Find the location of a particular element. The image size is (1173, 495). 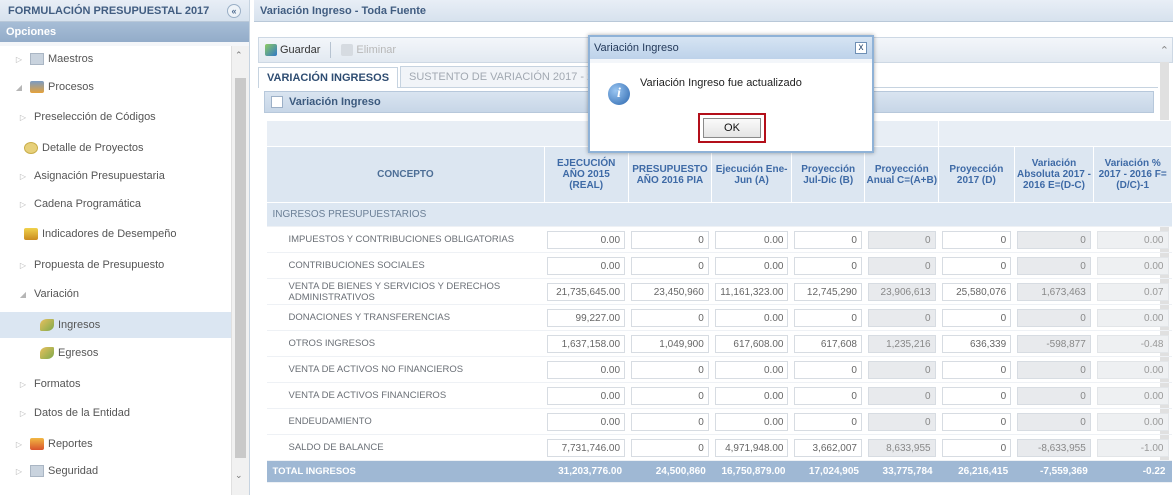

sidebar-item-propuesta-de-presupuesto: ▷ Propuesta de Presupuesto is located at coordinates (116, 265).